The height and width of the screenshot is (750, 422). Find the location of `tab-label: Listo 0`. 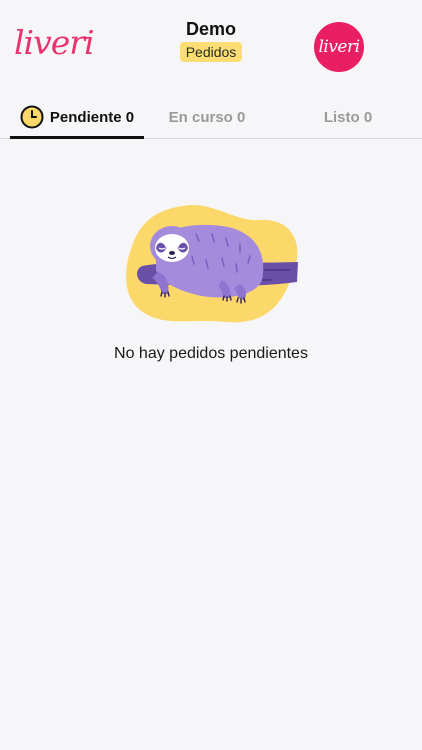

tab-label: Listo 0 is located at coordinates (348, 117).